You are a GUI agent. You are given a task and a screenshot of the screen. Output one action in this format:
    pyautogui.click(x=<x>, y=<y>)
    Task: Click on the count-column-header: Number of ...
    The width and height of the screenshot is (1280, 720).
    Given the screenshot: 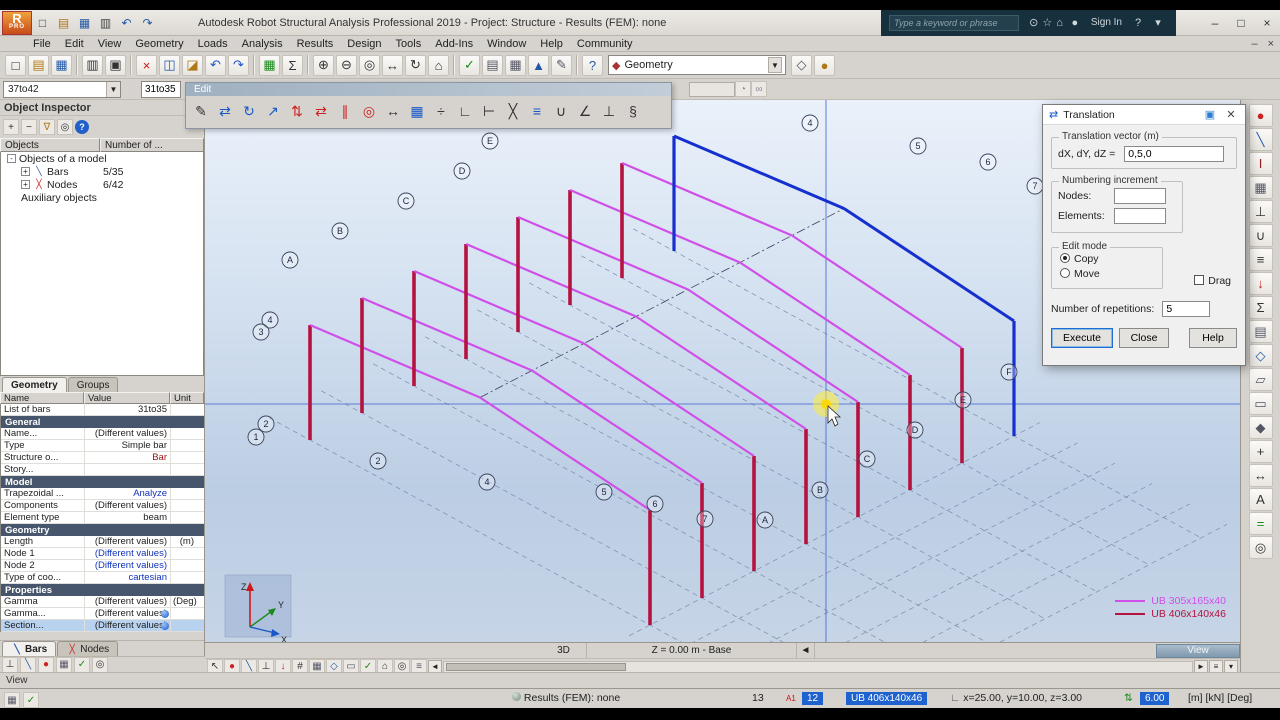 What is the action you would take?
    pyautogui.click(x=152, y=145)
    